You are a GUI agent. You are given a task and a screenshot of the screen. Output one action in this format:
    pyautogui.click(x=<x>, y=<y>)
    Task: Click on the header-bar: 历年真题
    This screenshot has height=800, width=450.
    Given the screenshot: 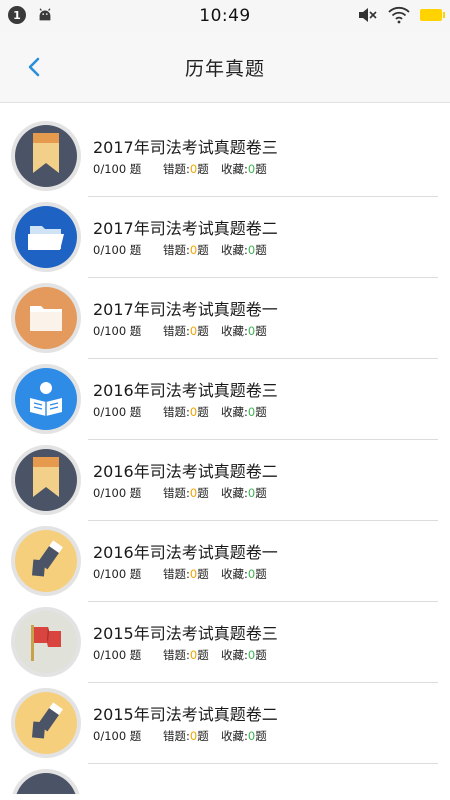 What is the action you would take?
    pyautogui.click(x=225, y=67)
    